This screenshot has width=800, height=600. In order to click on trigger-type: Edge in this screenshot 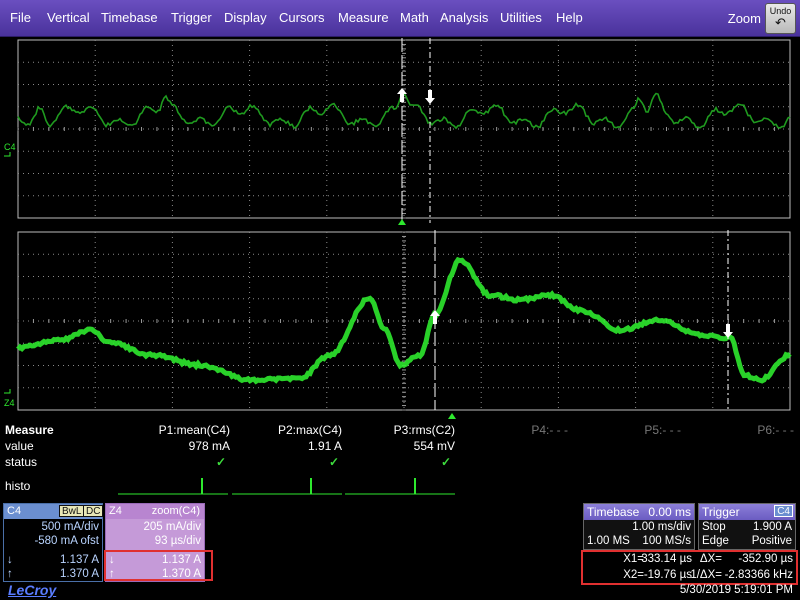, I will do `click(715, 541)`.